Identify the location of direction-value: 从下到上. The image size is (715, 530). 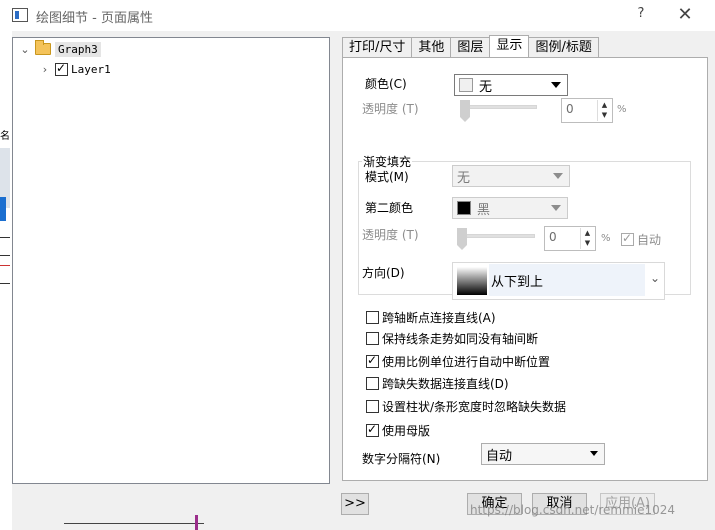
(517, 282).